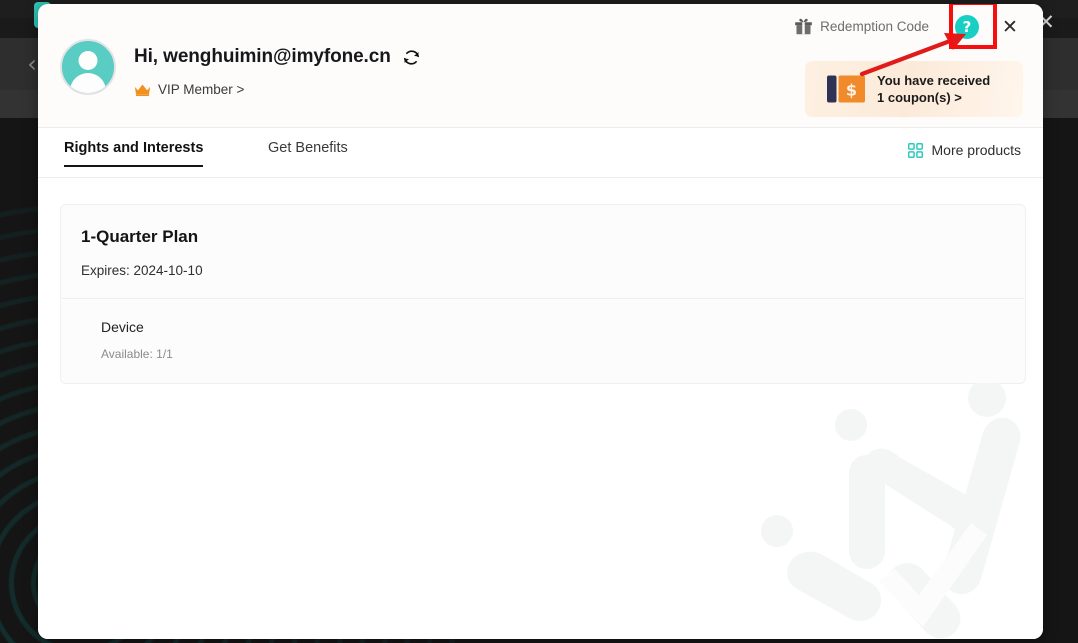 Image resolution: width=1078 pixels, height=643 pixels. What do you see at coordinates (142, 270) in the screenshot?
I see `plan-expiry: Expires: 2024-10-10` at bounding box center [142, 270].